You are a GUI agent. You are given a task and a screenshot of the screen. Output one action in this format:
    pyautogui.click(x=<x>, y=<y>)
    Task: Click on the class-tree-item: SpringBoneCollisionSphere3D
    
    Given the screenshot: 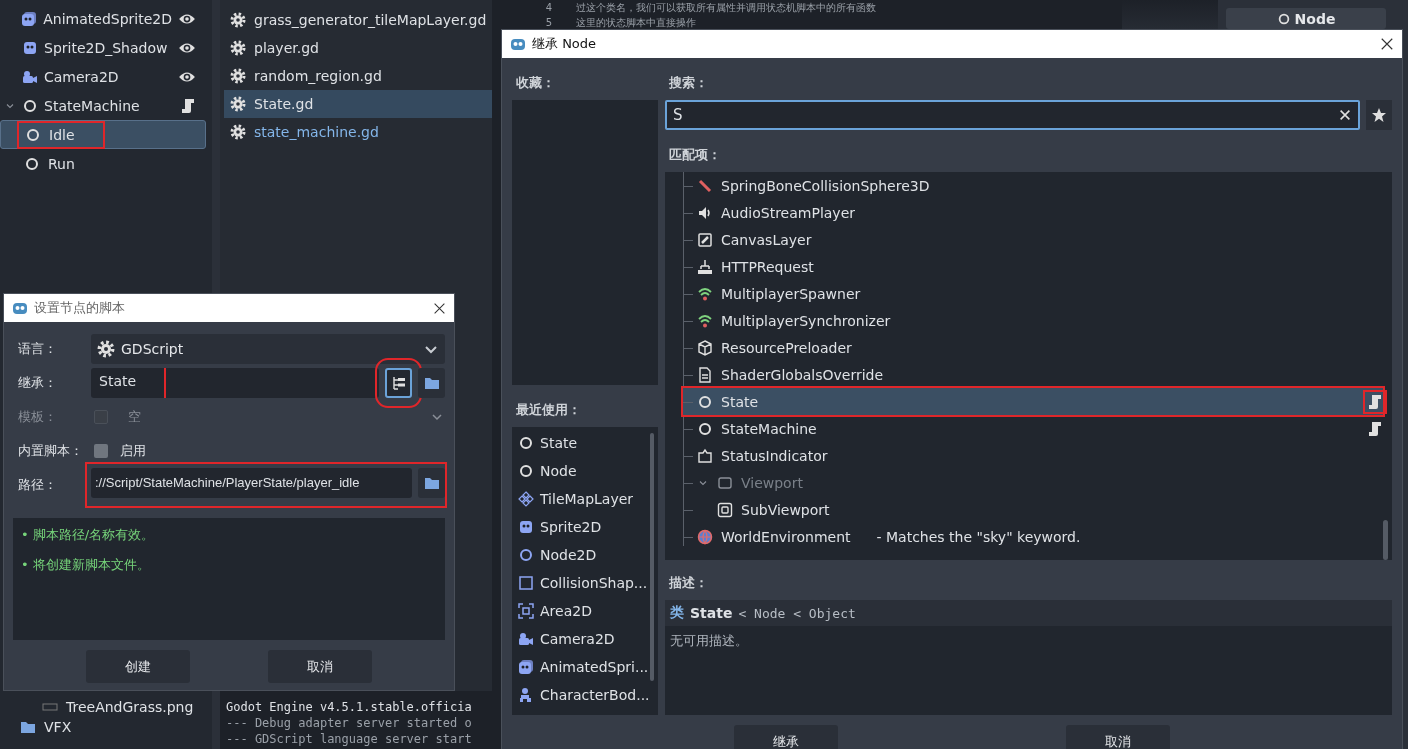 What is the action you would take?
    pyautogui.click(x=1033, y=185)
    